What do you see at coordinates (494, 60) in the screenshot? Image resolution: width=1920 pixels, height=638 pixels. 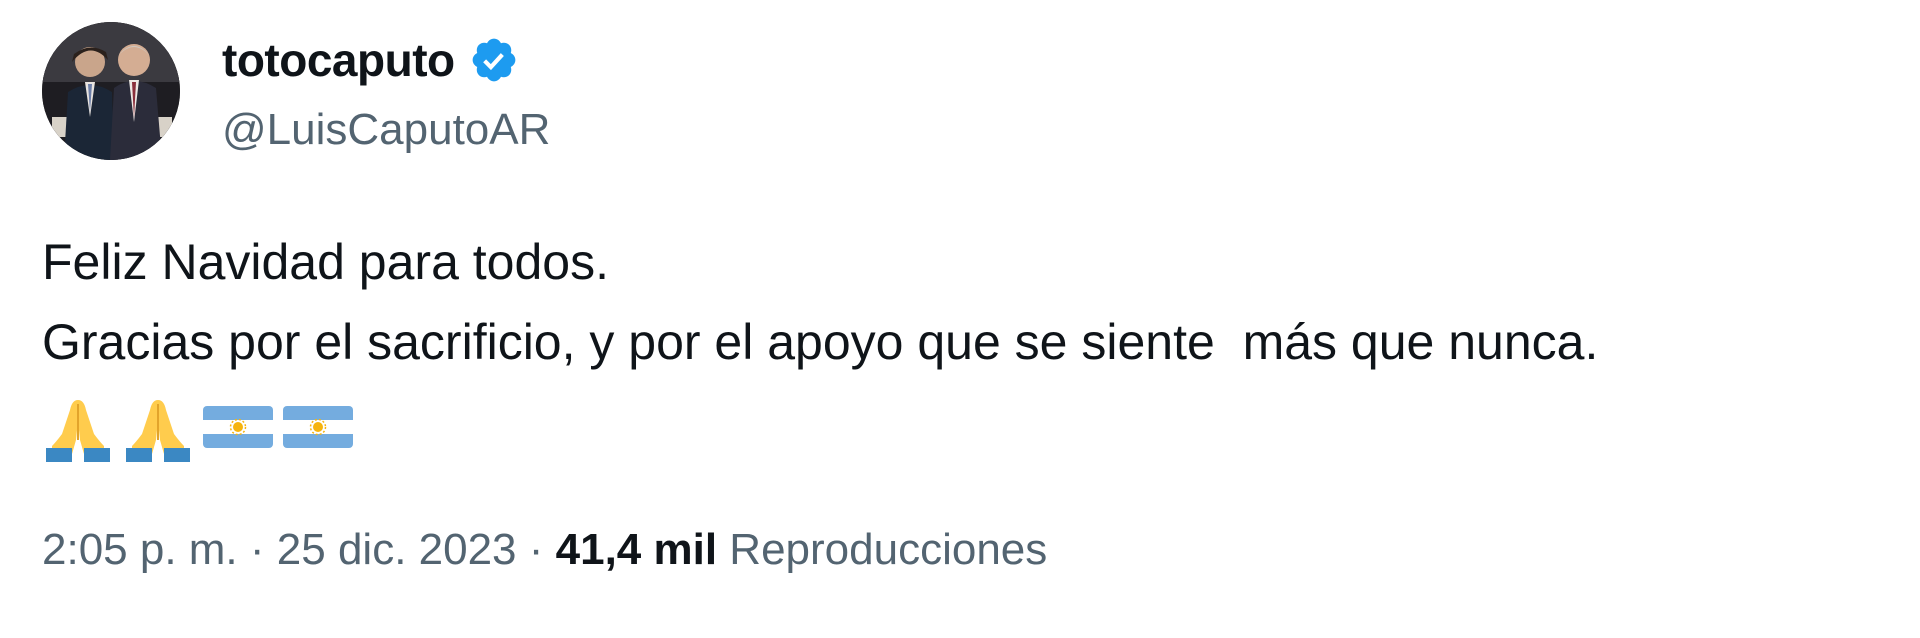 I see `verified-badge-icon` at bounding box center [494, 60].